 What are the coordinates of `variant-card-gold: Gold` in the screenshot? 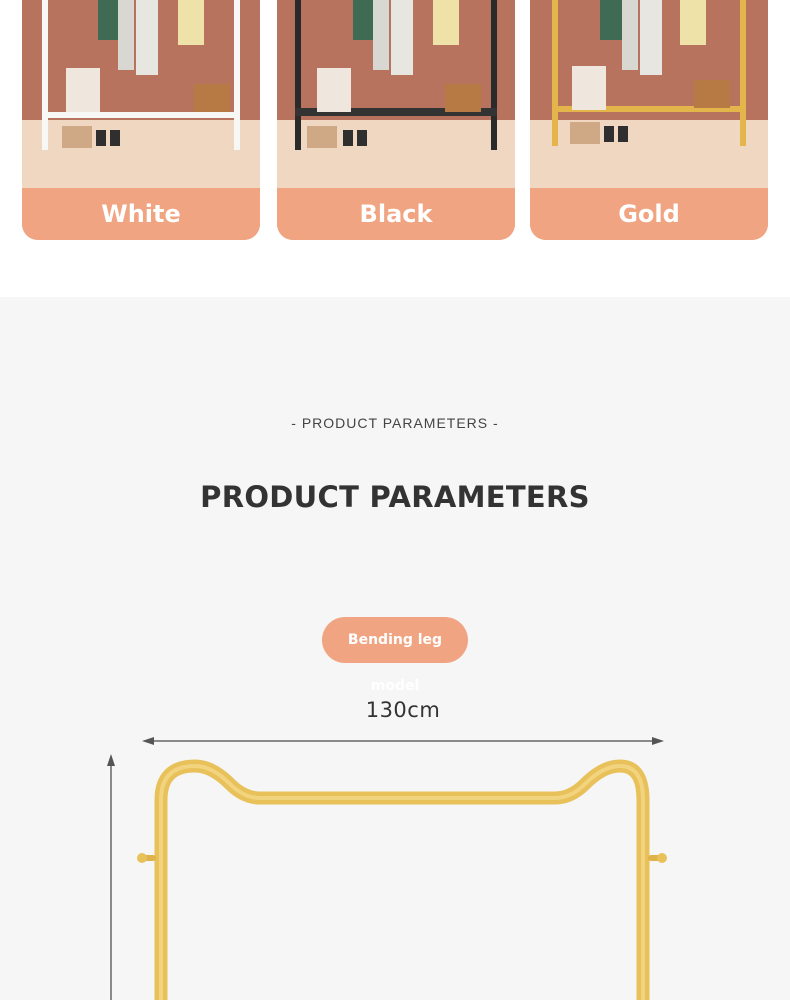 It's located at (649, 120).